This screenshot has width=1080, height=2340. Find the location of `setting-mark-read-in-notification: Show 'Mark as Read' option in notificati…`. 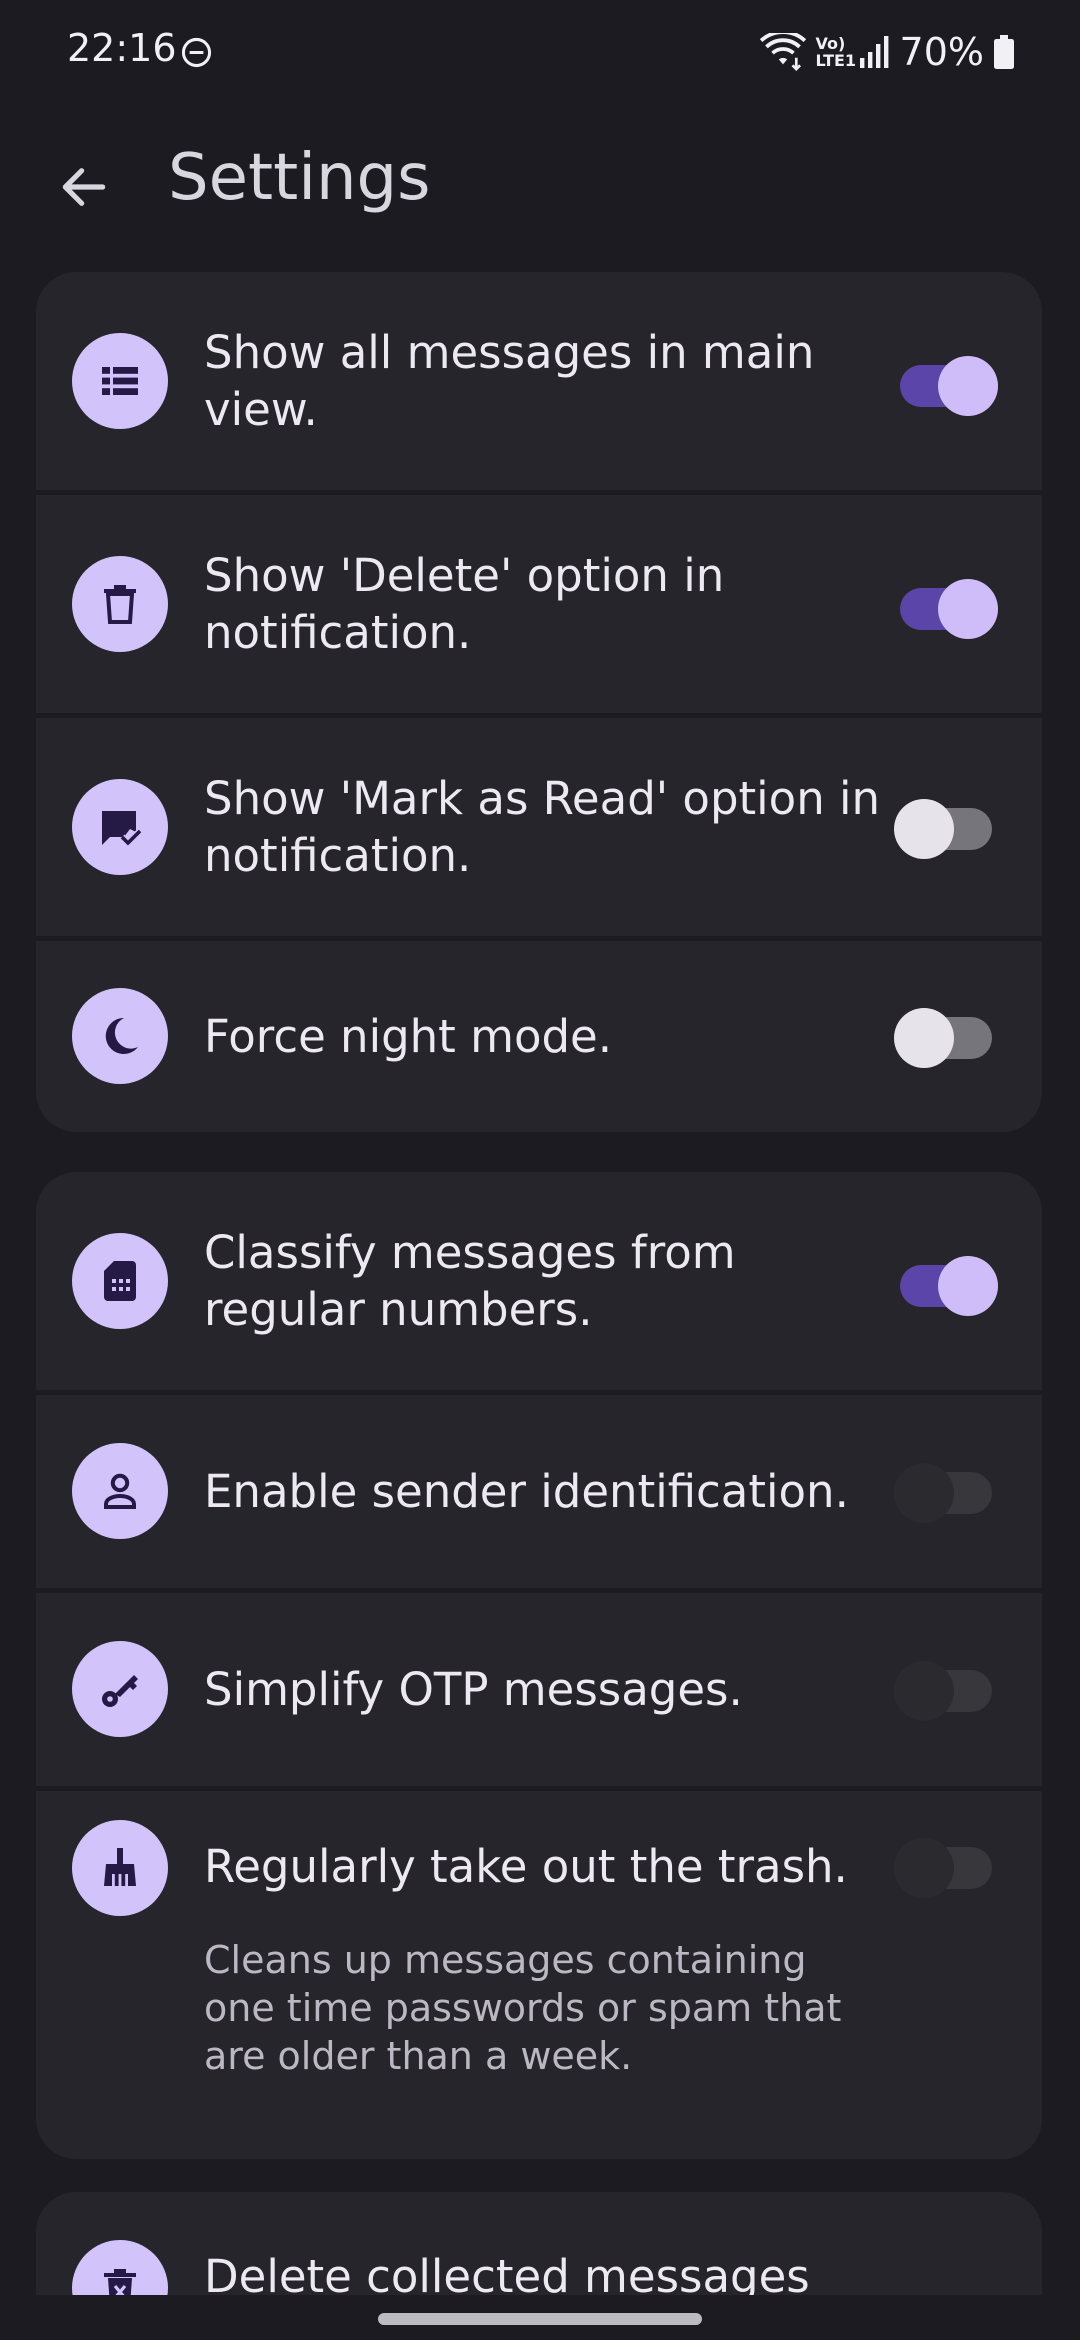

setting-mark-read-in-notification: Show 'Mark as Read' option in notificati… is located at coordinates (539, 827).